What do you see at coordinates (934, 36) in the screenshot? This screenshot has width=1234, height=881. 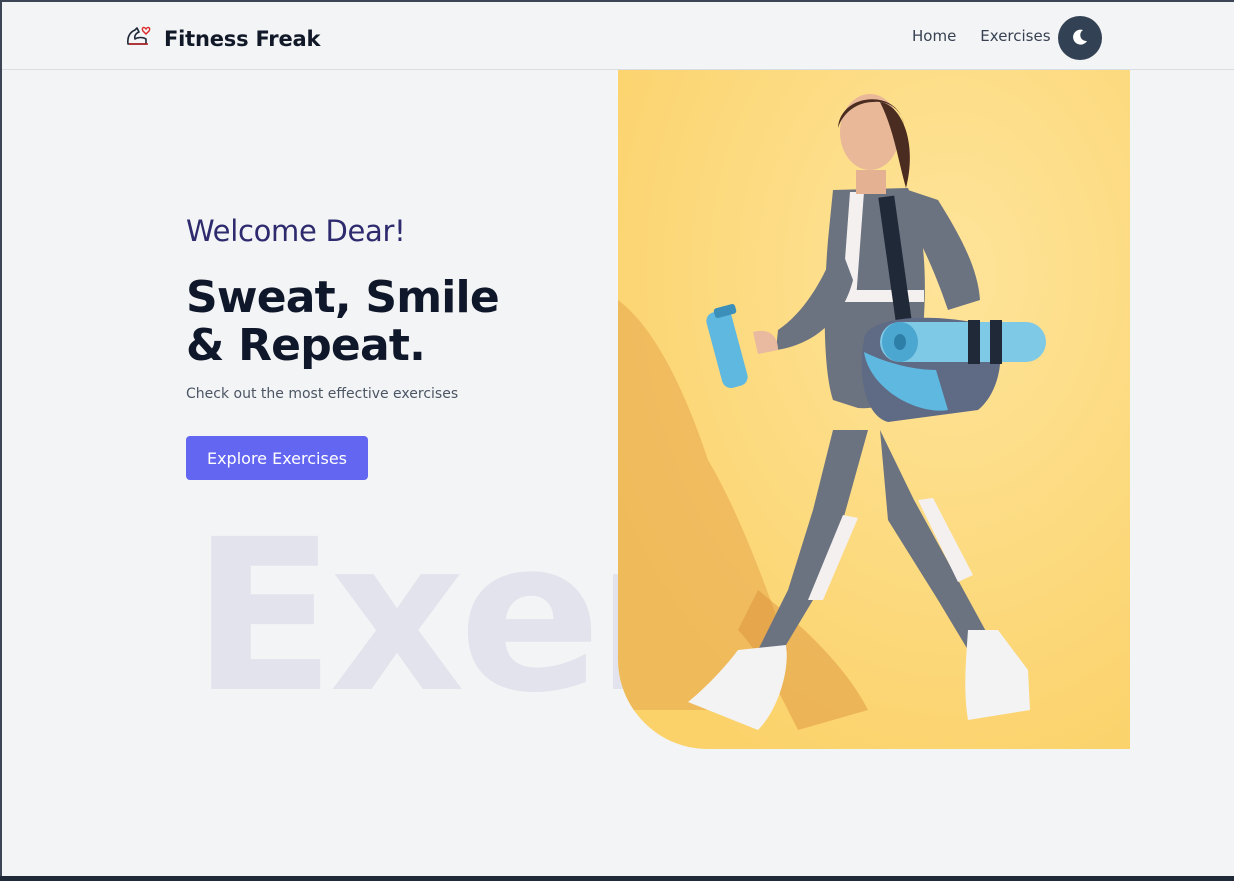 I see `nav-link-home: Home` at bounding box center [934, 36].